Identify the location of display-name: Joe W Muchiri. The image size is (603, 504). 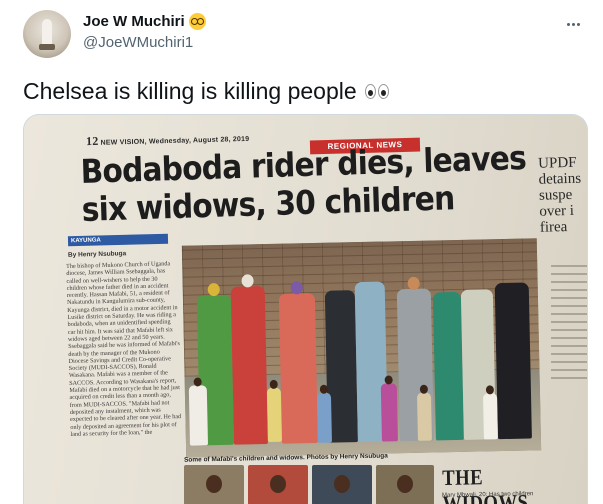
(134, 21).